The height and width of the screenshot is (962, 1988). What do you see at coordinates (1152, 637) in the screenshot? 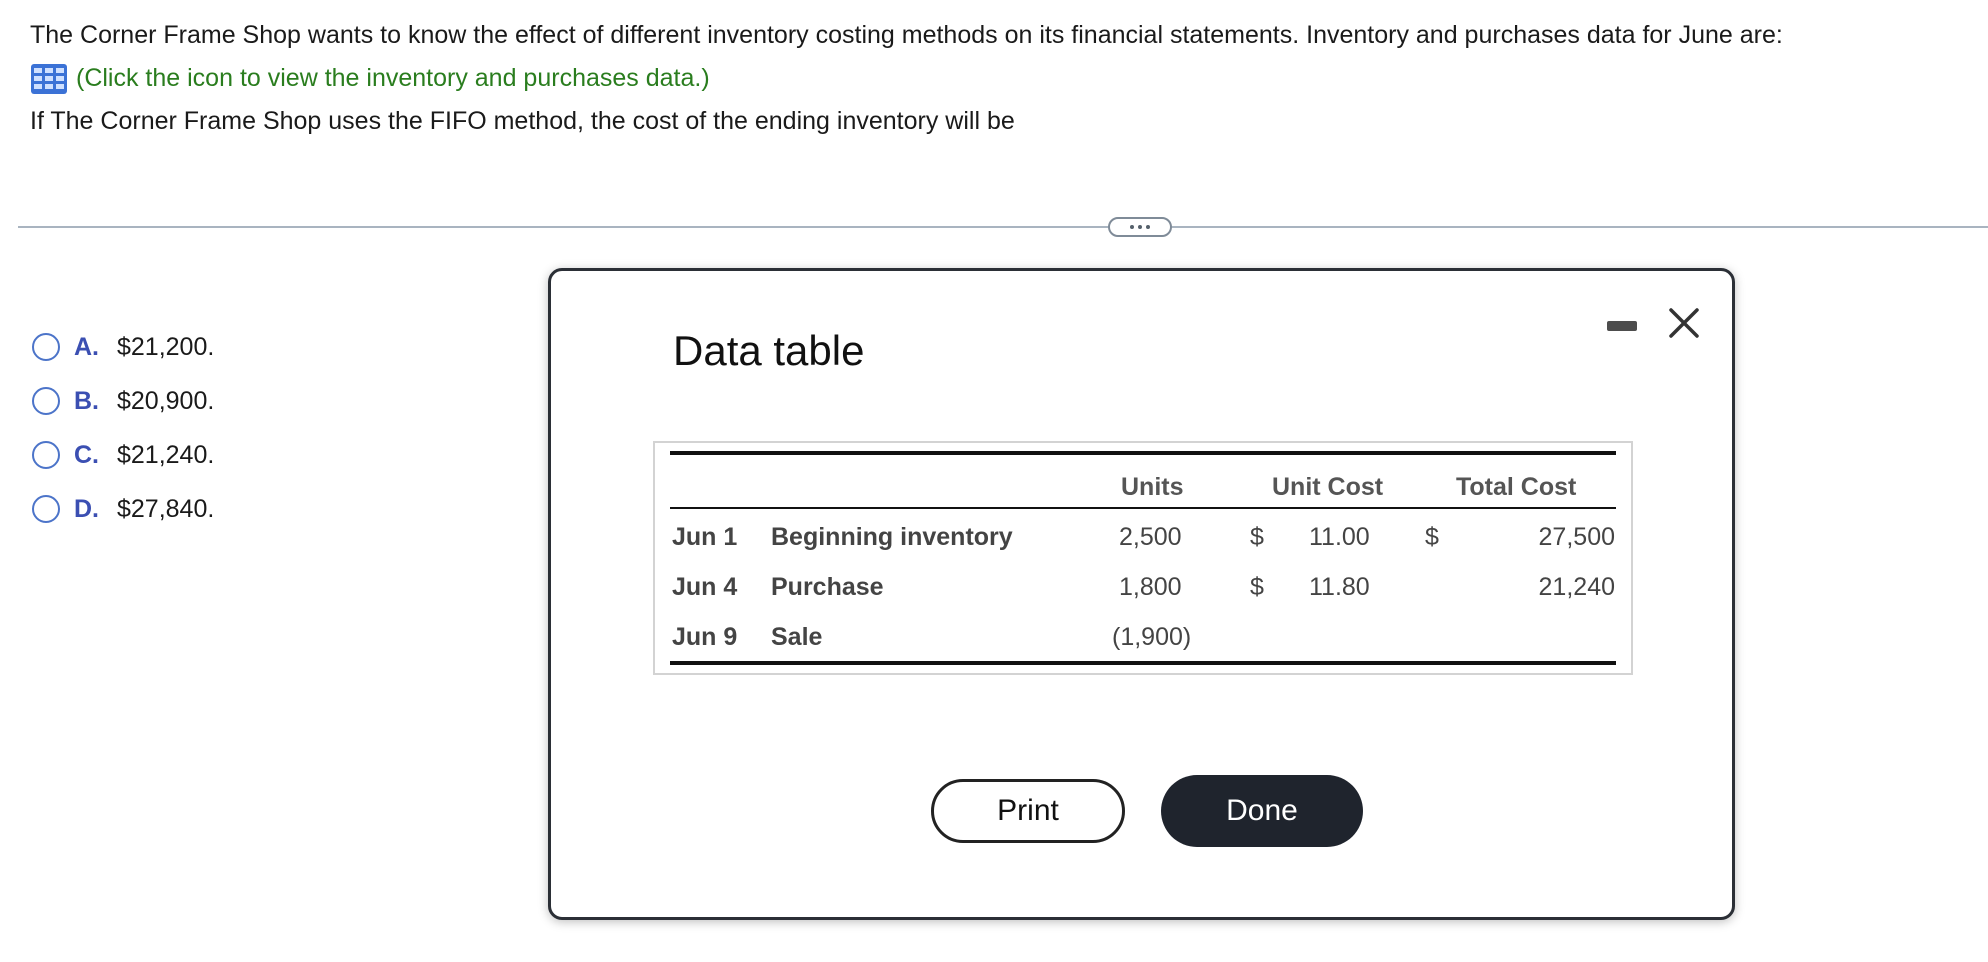
I see `row-units: (1,900)` at bounding box center [1152, 637].